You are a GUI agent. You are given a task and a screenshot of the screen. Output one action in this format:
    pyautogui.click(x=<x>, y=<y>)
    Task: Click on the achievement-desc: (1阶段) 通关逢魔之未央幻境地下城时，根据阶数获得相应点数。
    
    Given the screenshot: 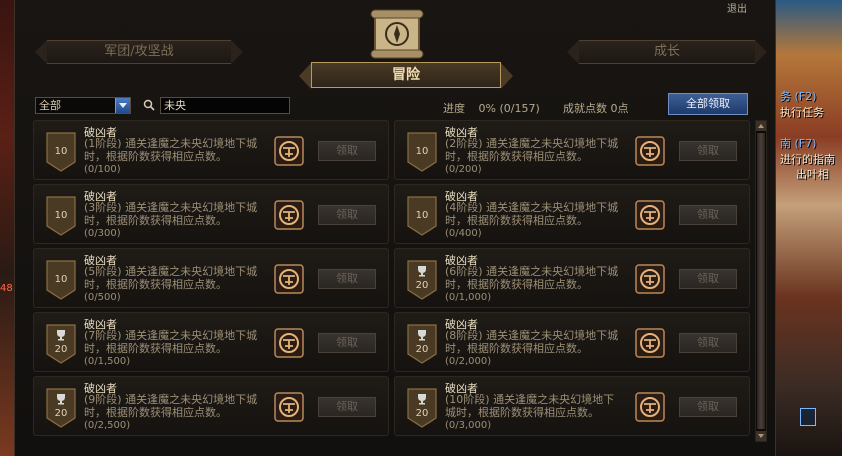 What is the action you would take?
    pyautogui.click(x=171, y=150)
    